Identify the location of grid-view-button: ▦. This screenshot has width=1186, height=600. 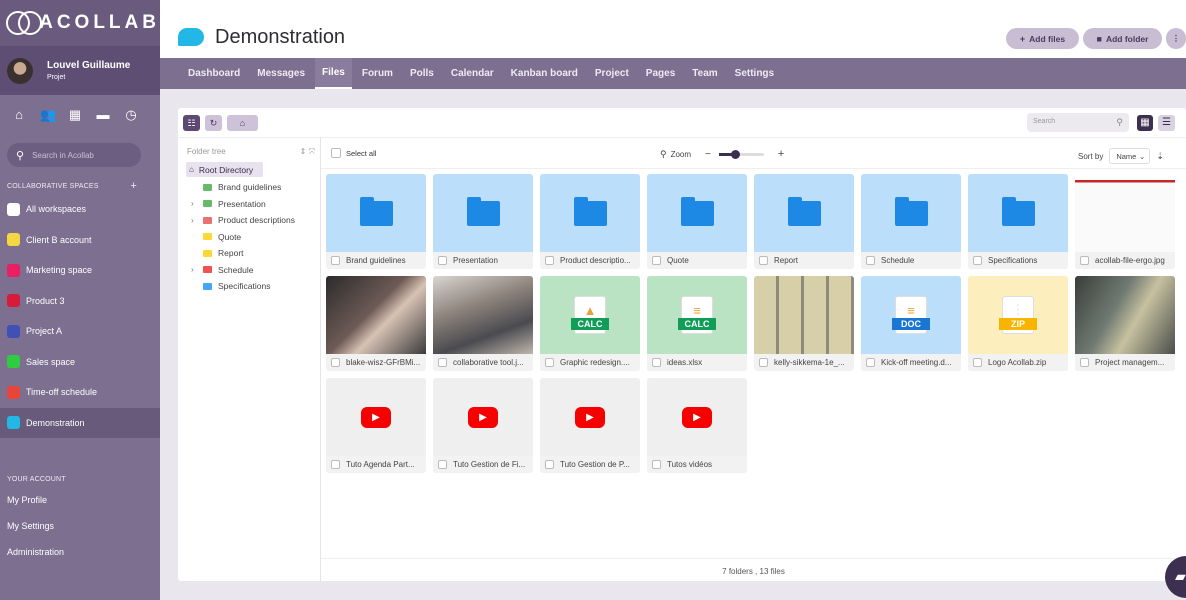
(1145, 123).